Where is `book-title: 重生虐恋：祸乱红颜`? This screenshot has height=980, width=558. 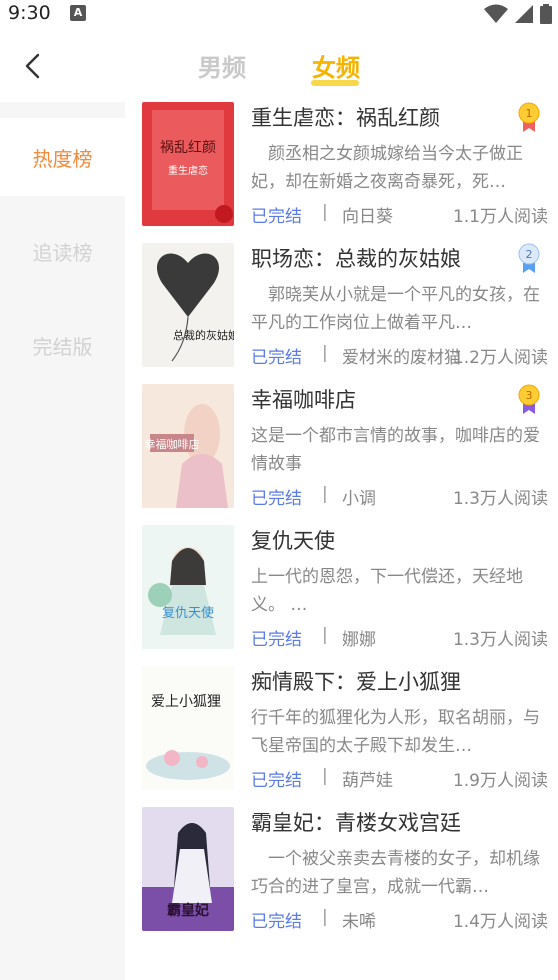
book-title: 重生虐恋：祸乱红颜 is located at coordinates (345, 117).